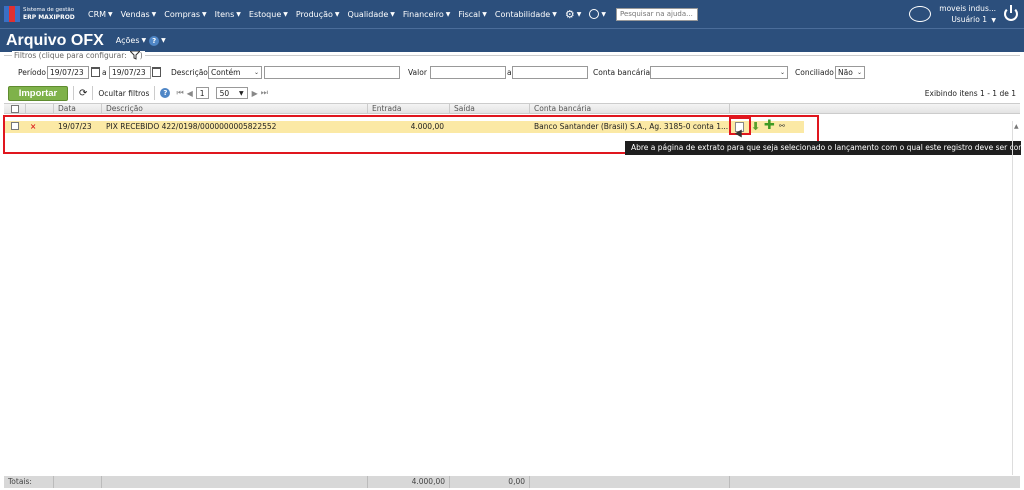 The image size is (1024, 490). Describe the element at coordinates (189, 72) in the screenshot. I see `description-label: Descrição` at that location.